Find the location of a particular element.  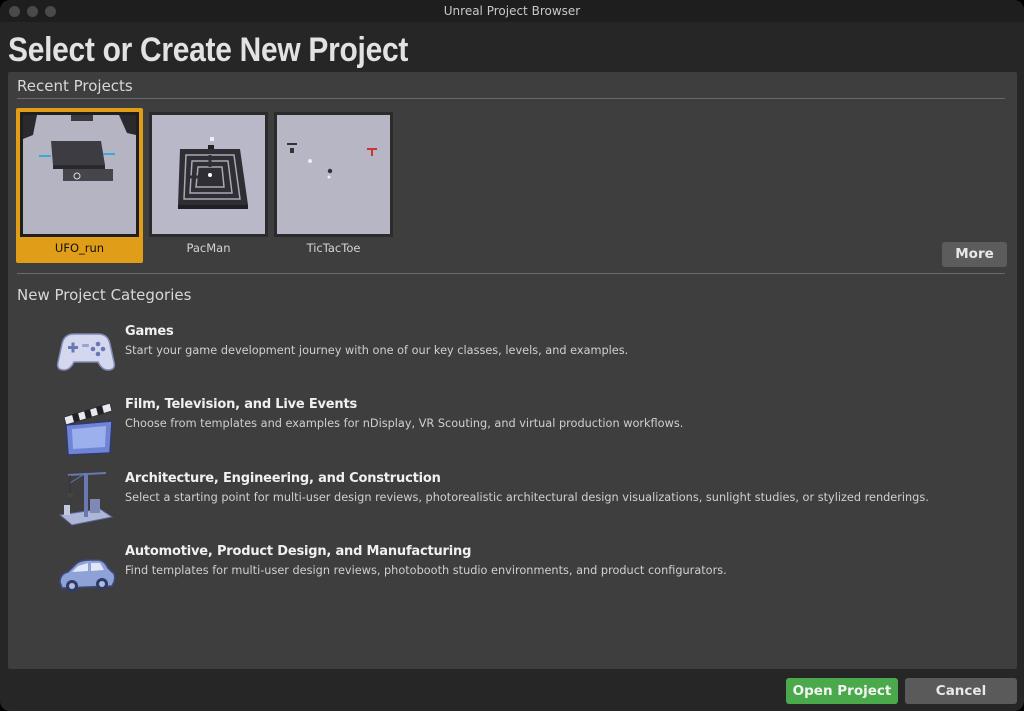

crane-icon is located at coordinates (86, 499).